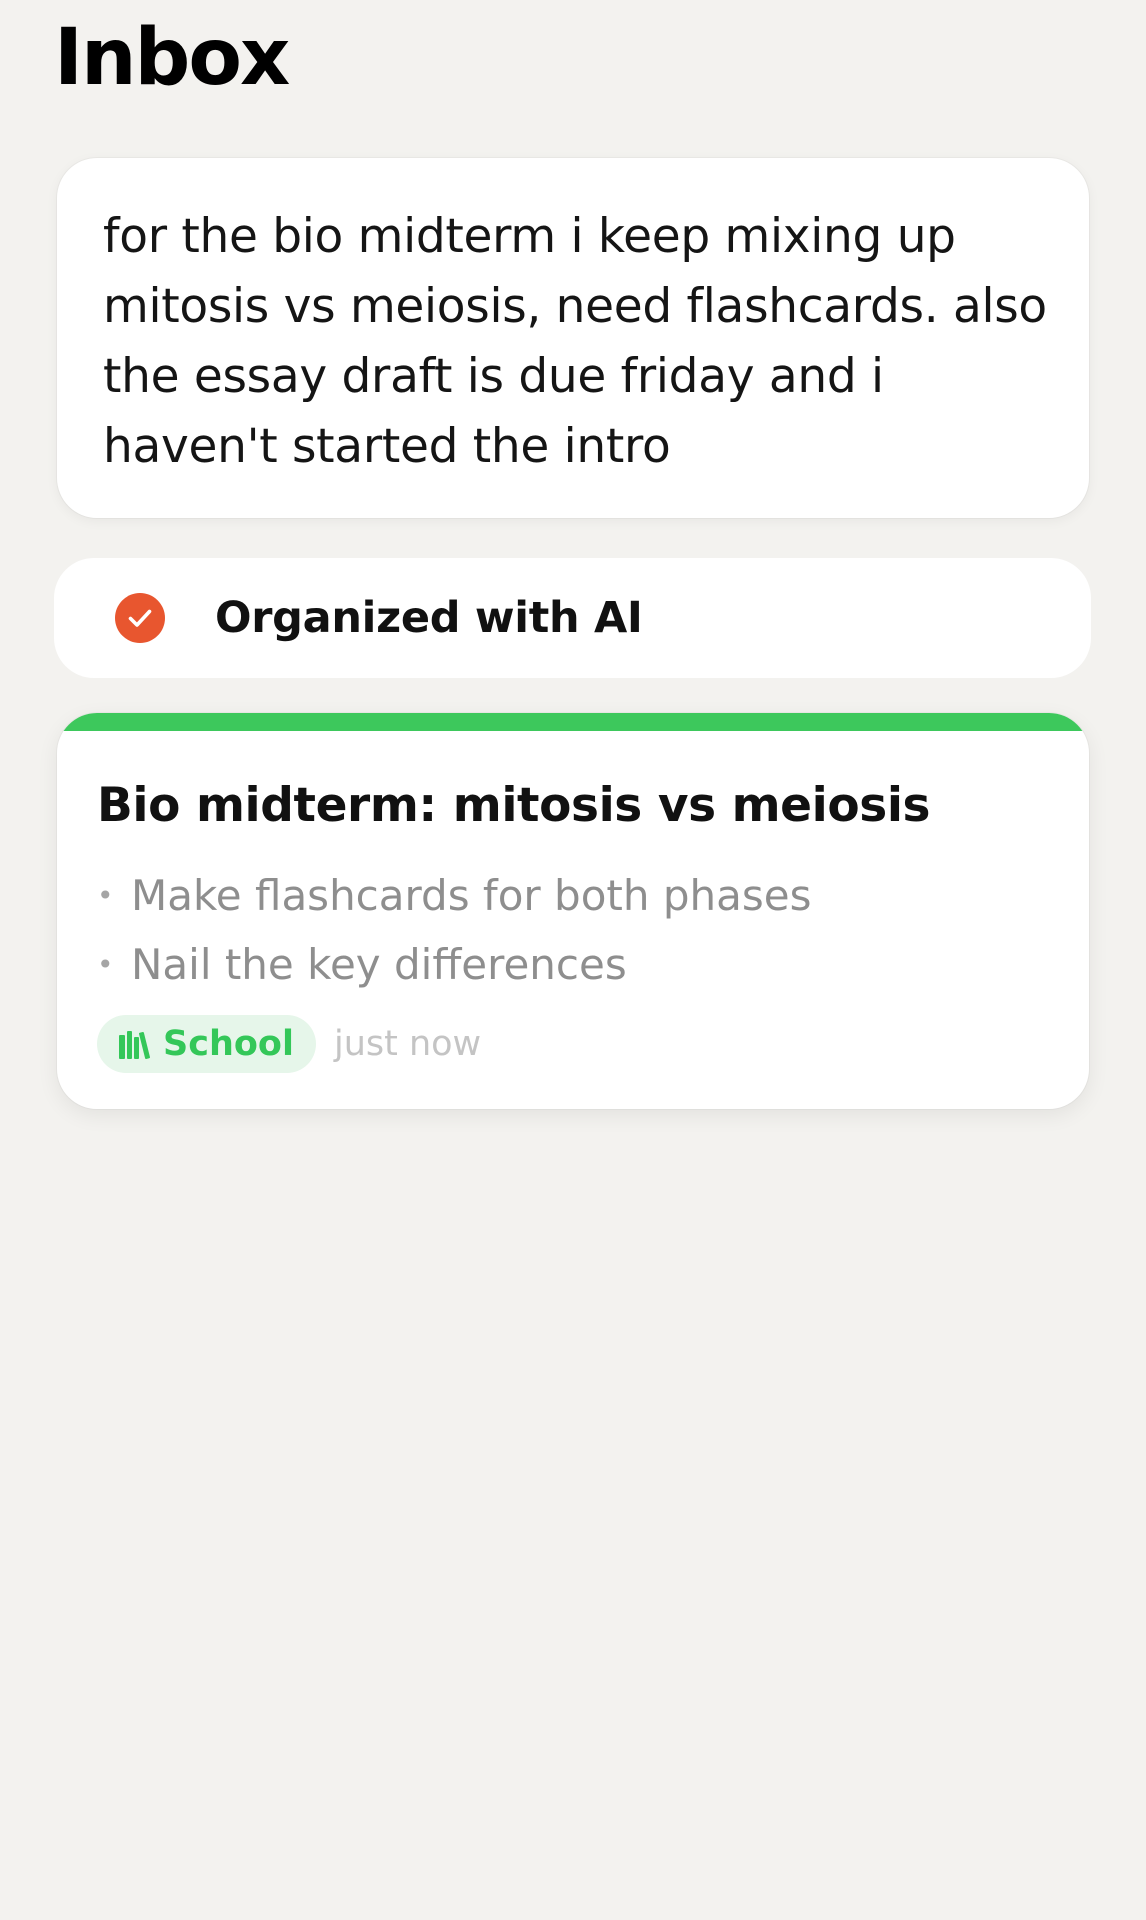 The height and width of the screenshot is (1920, 1146). Describe the element at coordinates (134, 1045) in the screenshot. I see `books-icon` at that location.